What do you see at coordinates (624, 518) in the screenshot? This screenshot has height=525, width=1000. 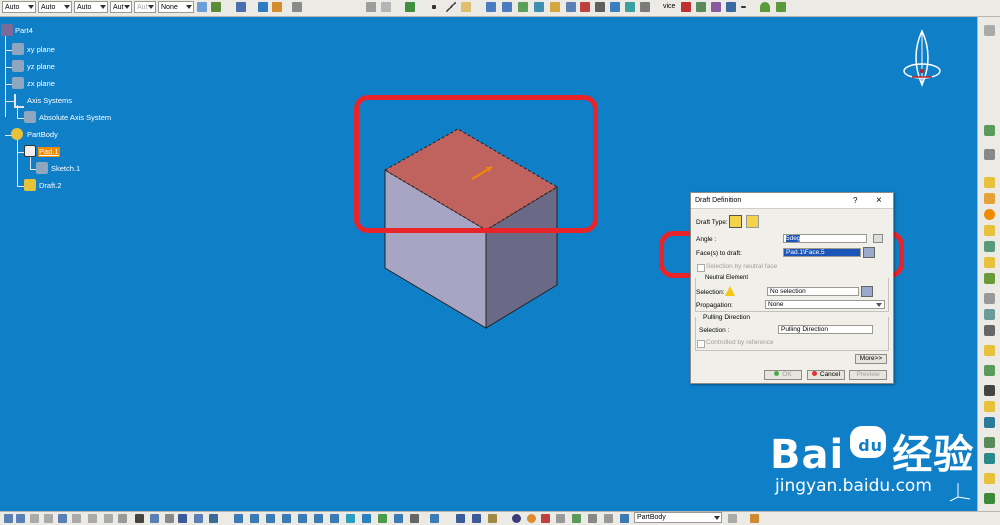 I see `parameter-icon` at bounding box center [624, 518].